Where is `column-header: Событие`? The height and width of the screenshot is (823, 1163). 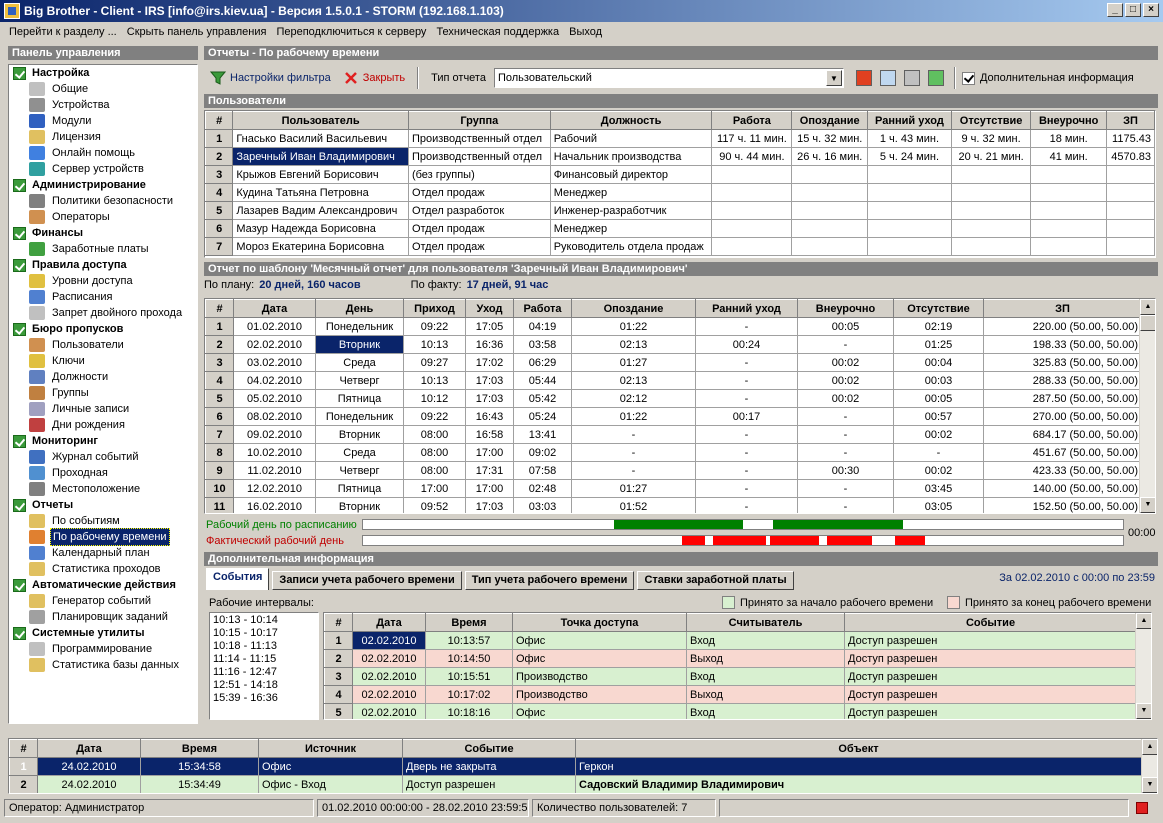
column-header: Событие is located at coordinates (990, 622).